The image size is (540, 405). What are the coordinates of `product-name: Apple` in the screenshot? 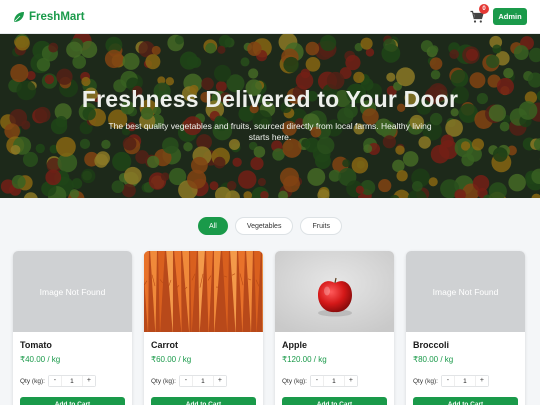 It's located at (295, 345).